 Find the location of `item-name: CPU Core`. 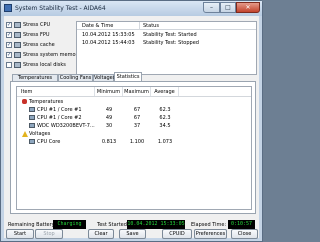

item-name: CPU Core is located at coordinates (49, 142).